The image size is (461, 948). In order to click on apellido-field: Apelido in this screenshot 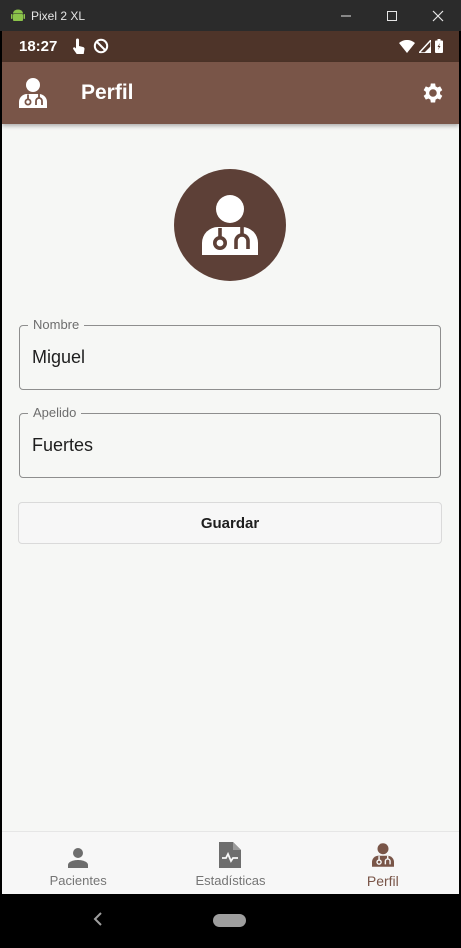, I will do `click(230, 441)`.